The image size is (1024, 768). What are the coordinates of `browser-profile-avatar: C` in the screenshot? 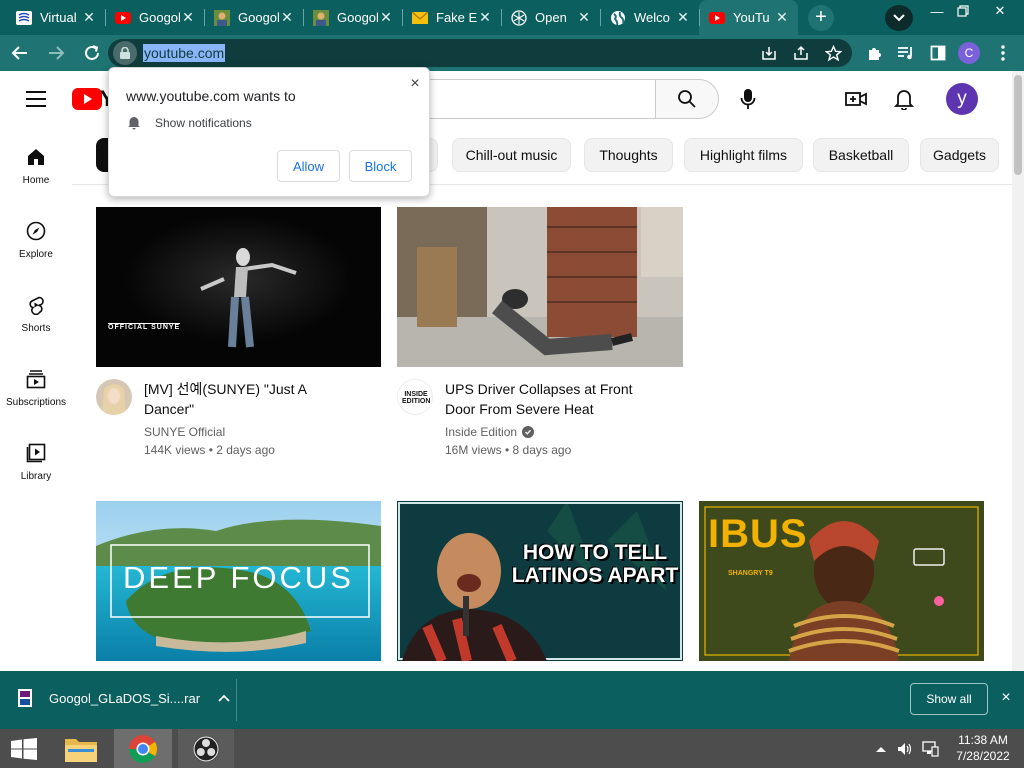 It's located at (969, 53).